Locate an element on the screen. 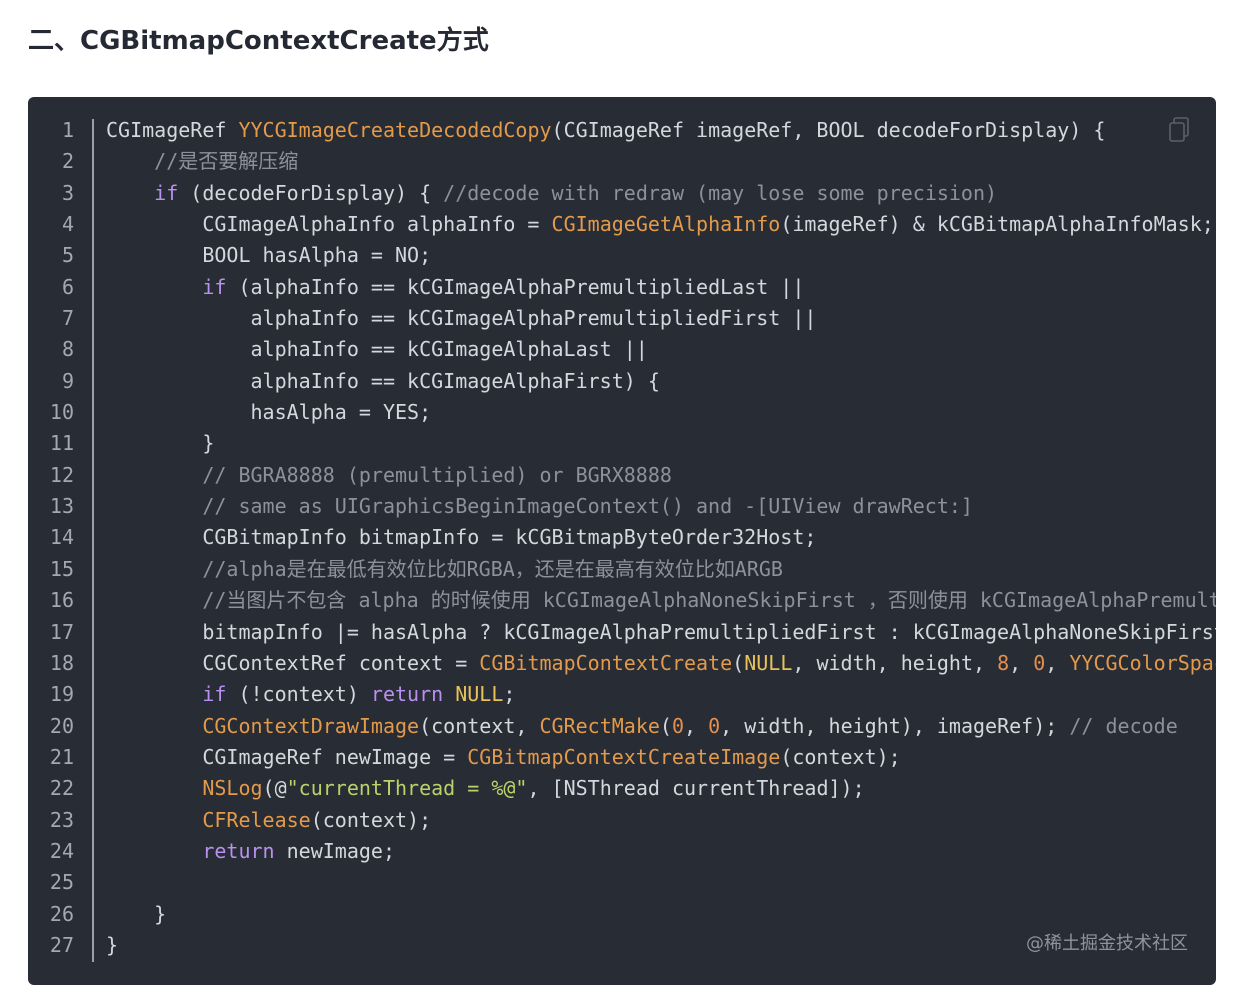  code-token: , width, height, is located at coordinates (895, 662).